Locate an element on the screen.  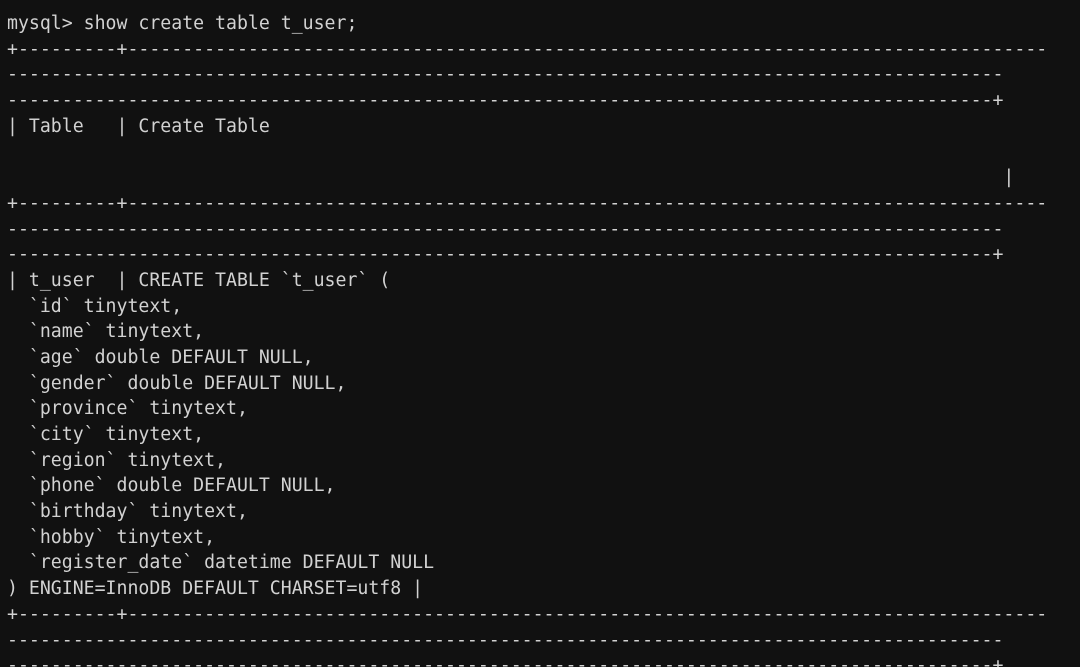
terminal-line-header-wrap-blank is located at coordinates (543, 152).